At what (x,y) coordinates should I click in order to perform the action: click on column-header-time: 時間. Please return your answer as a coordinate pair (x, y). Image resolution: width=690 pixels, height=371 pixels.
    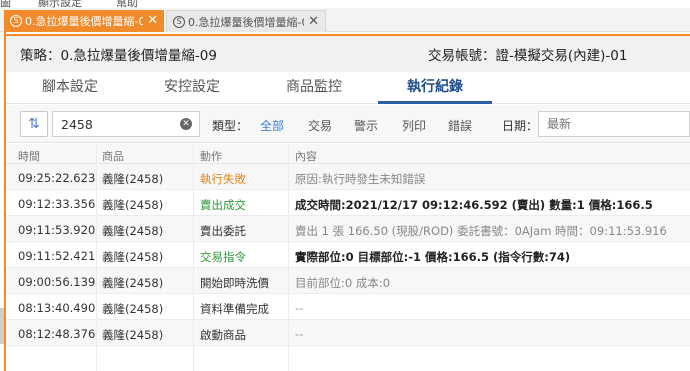
    Looking at the image, I should click on (29, 156).